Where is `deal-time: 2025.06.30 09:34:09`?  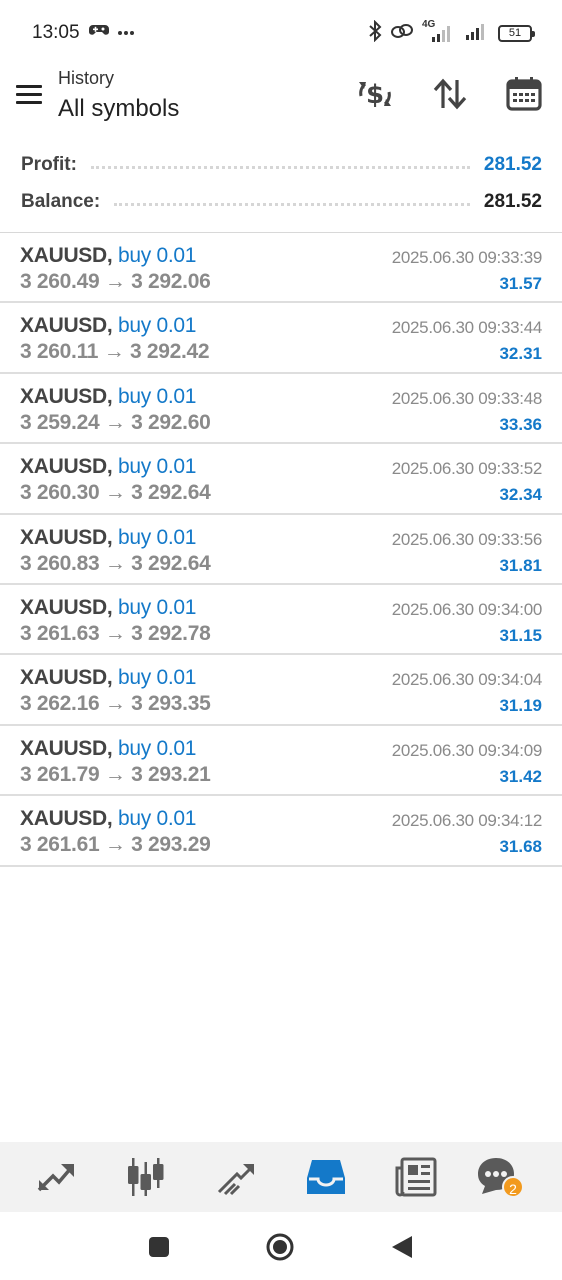
deal-time: 2025.06.30 09:34:09 is located at coordinates (467, 750).